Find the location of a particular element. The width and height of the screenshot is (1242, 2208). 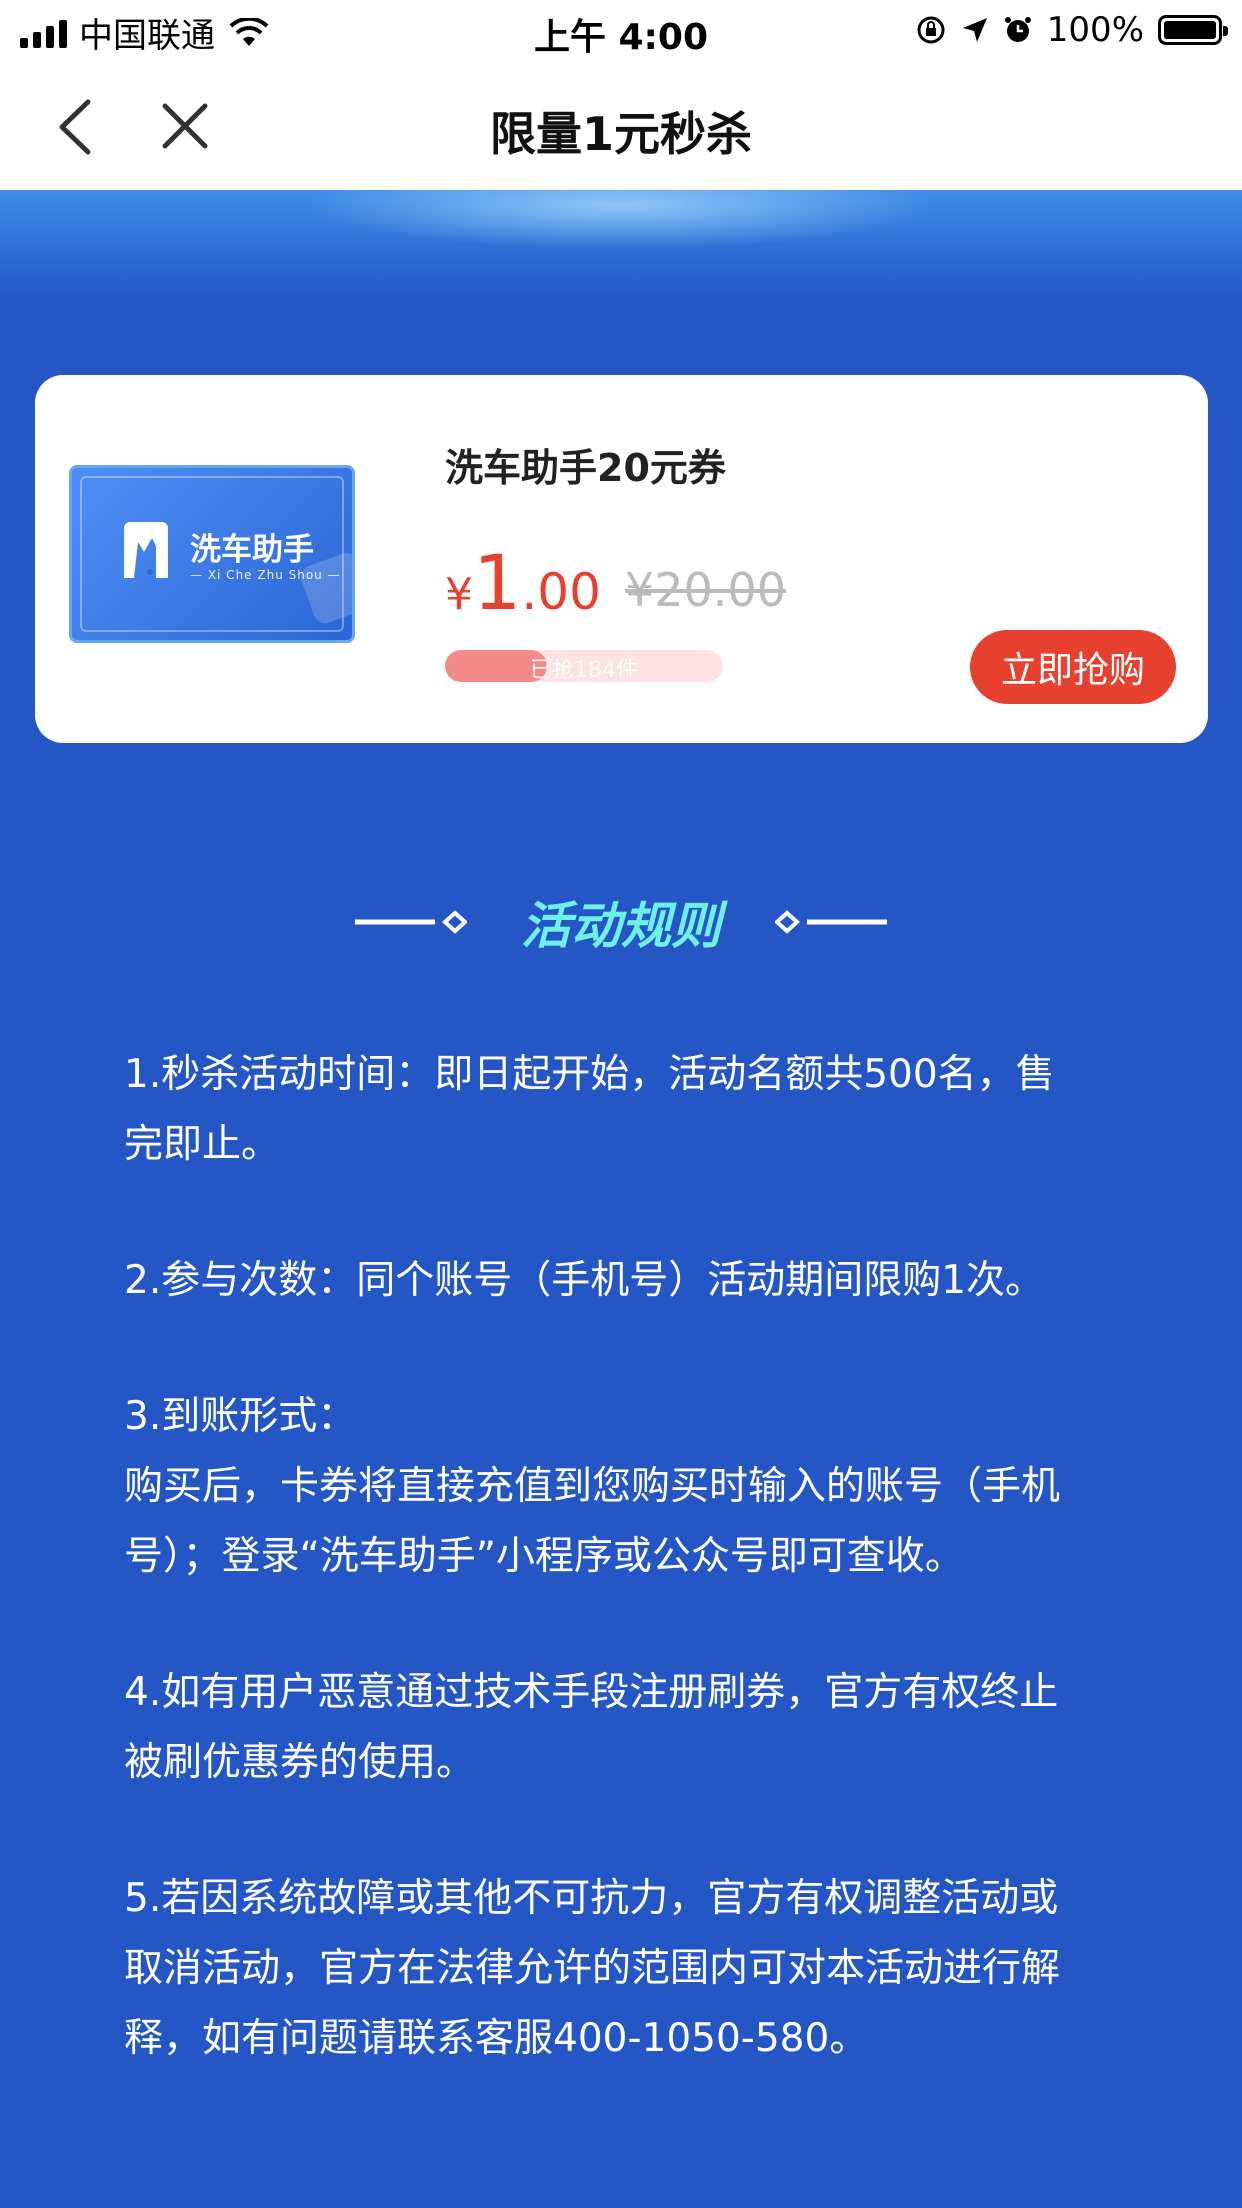

thumb-brand-name: 洗车助手 is located at coordinates (252, 550).